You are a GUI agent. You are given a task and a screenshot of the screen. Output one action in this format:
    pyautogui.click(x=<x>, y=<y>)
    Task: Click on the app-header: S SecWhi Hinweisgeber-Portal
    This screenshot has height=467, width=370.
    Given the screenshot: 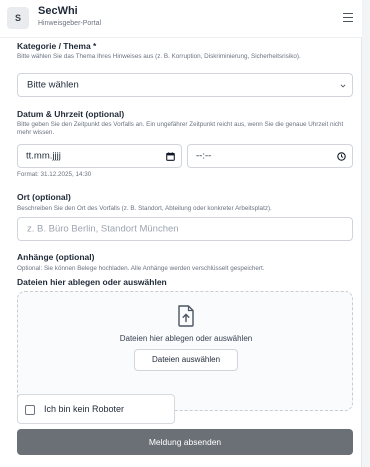 What is the action you would take?
    pyautogui.click(x=181, y=19)
    